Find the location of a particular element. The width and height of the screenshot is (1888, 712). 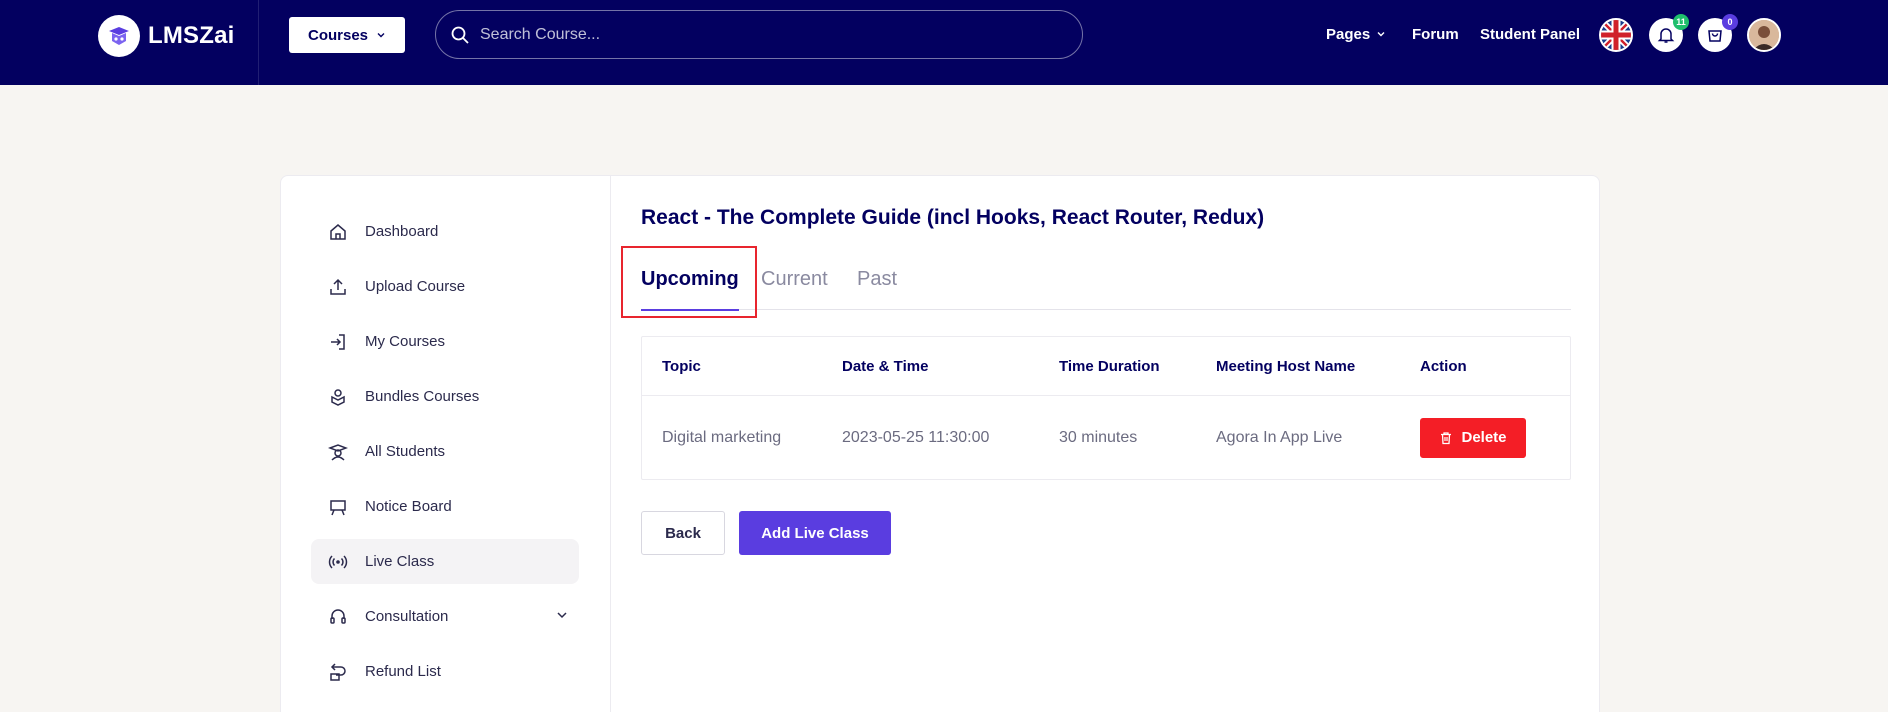

nav-student-panel: Student Panel is located at coordinates (1530, 34).